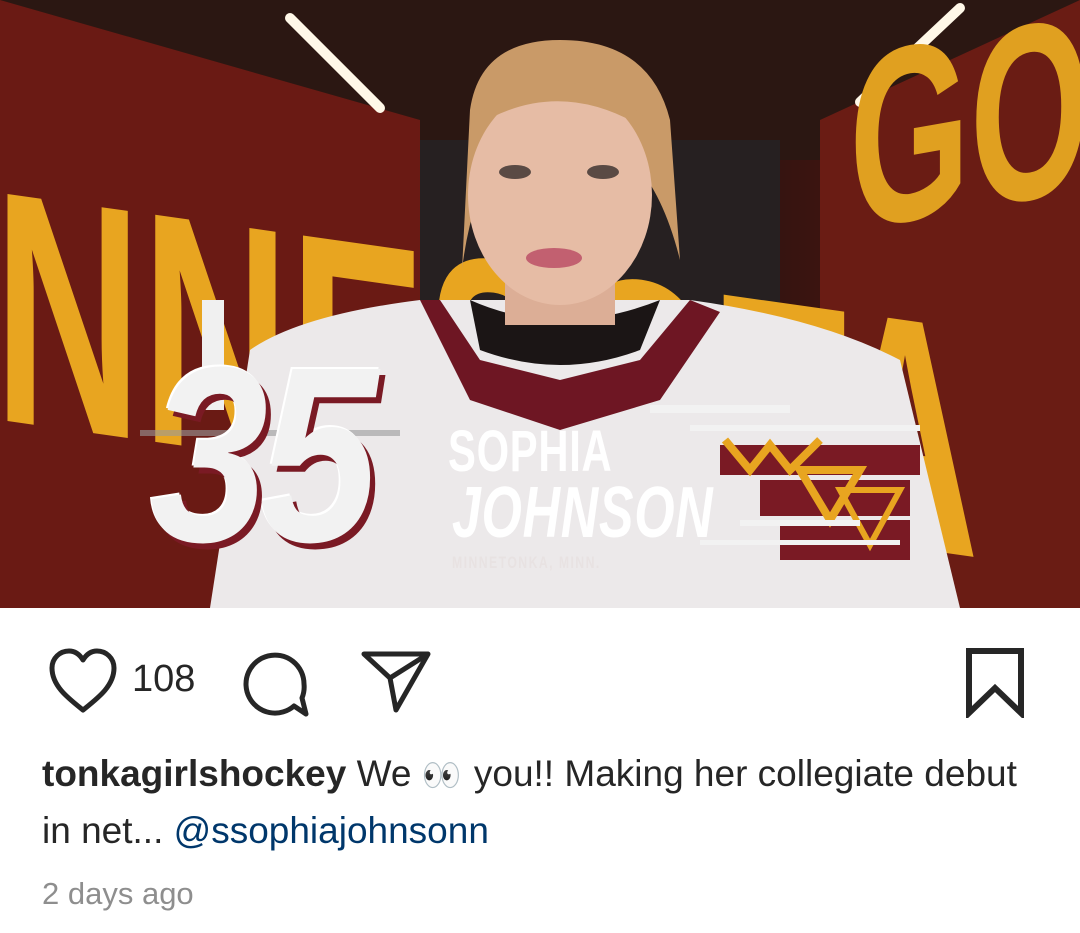 Image resolution: width=1080 pixels, height=933 pixels. What do you see at coordinates (384, 773) in the screenshot?
I see `caption-text-start: We` at bounding box center [384, 773].